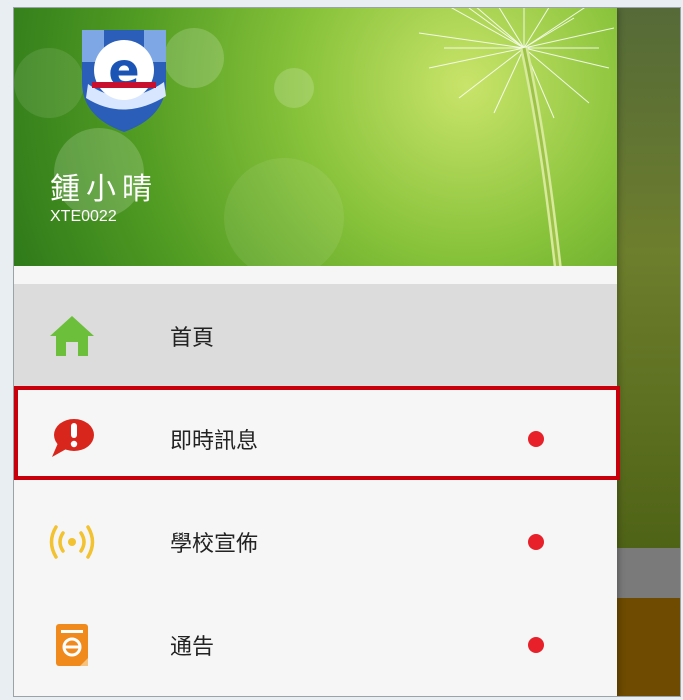 This screenshot has height=700, width=683. I want to click on svg-text: e, so click(123, 70).